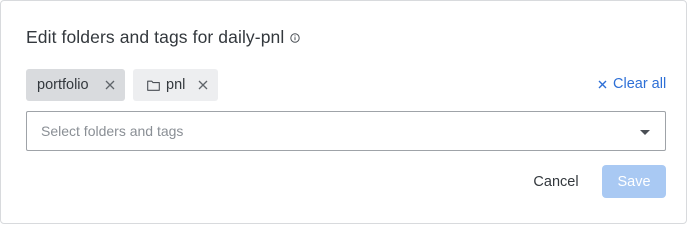  What do you see at coordinates (640, 84) in the screenshot?
I see `clear-all-label: Clear all` at bounding box center [640, 84].